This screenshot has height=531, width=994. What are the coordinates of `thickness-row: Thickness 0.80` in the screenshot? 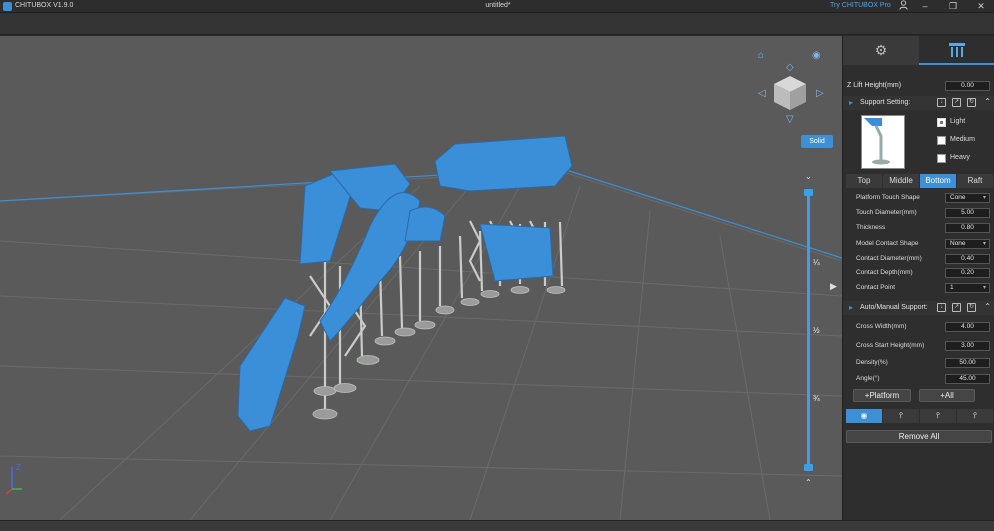 It's located at (920, 228).